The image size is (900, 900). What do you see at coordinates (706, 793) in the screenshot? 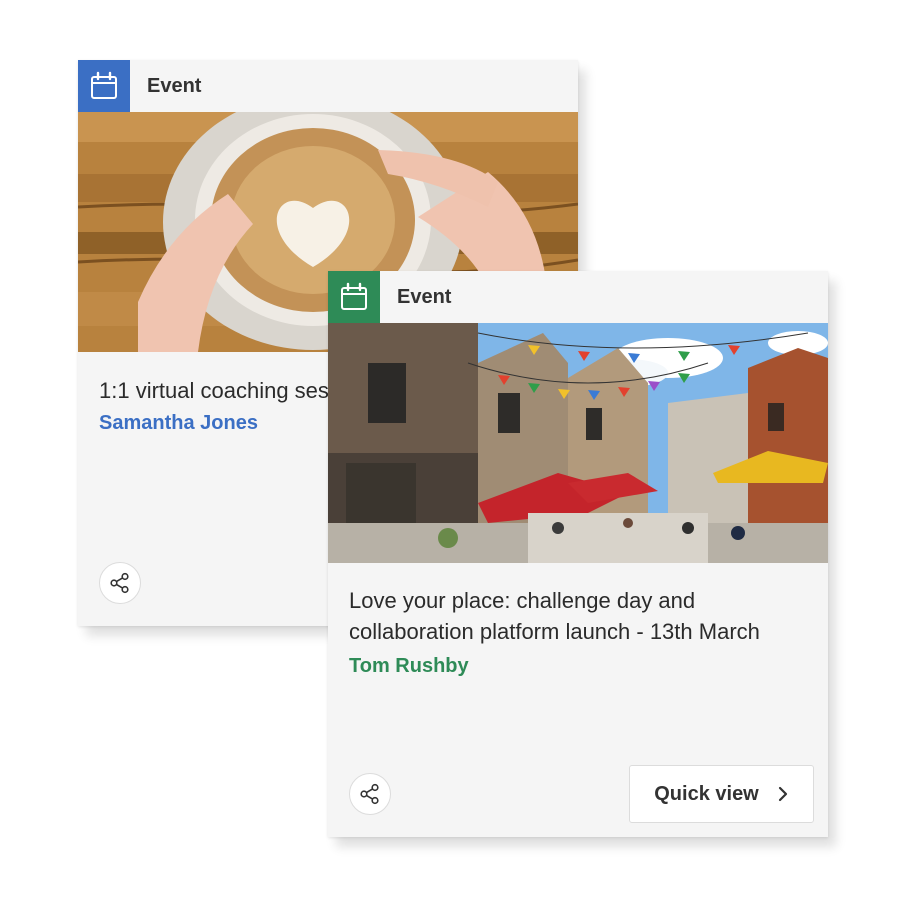
I see `quick-view-label: Quick view` at bounding box center [706, 793].